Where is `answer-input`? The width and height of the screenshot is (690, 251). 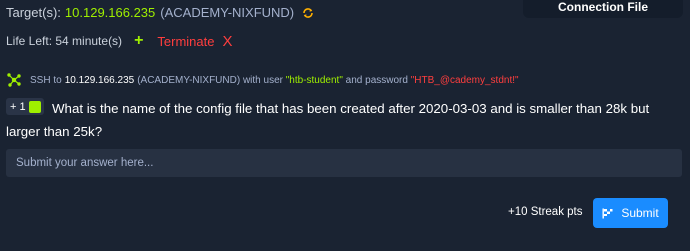 answer-input is located at coordinates (344, 163).